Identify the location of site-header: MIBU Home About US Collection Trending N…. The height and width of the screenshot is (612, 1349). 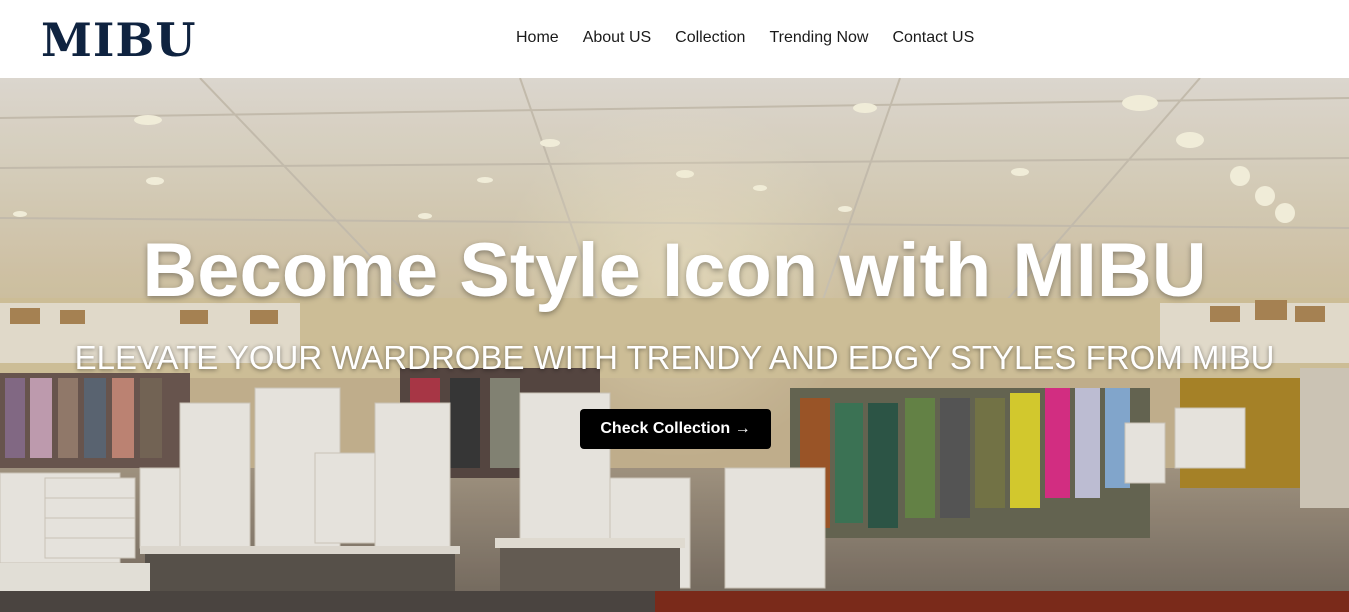
(674, 39).